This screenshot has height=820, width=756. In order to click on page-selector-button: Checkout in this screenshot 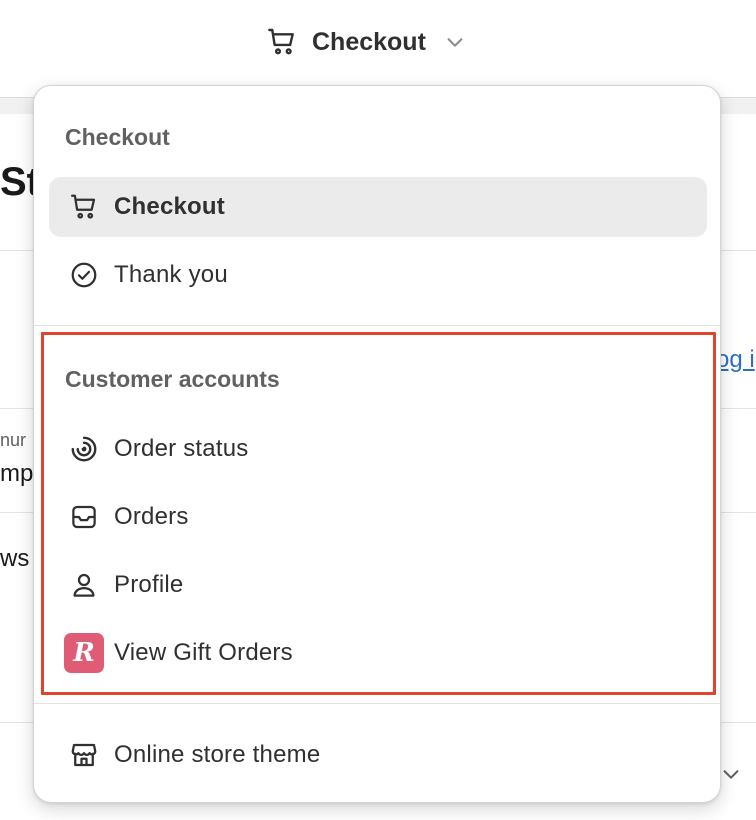, I will do `click(366, 42)`.